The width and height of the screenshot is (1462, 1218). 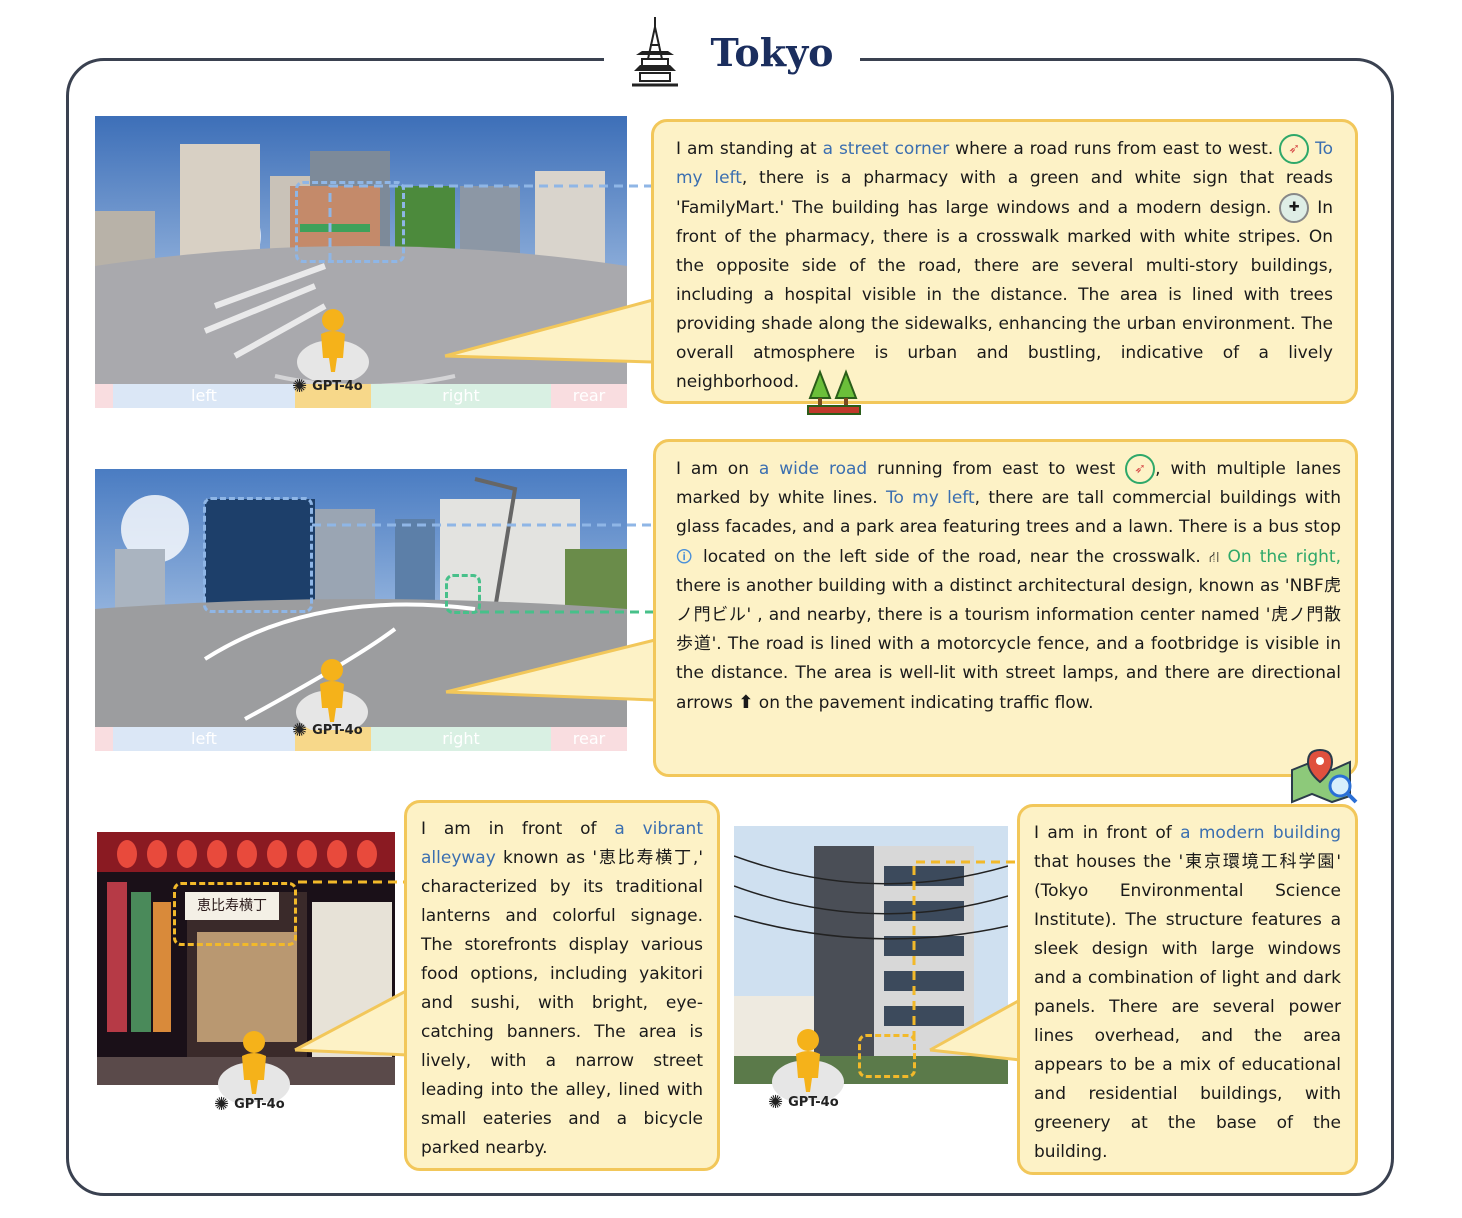 I want to click on highlight-location: a street corner, so click(x=886, y=149).